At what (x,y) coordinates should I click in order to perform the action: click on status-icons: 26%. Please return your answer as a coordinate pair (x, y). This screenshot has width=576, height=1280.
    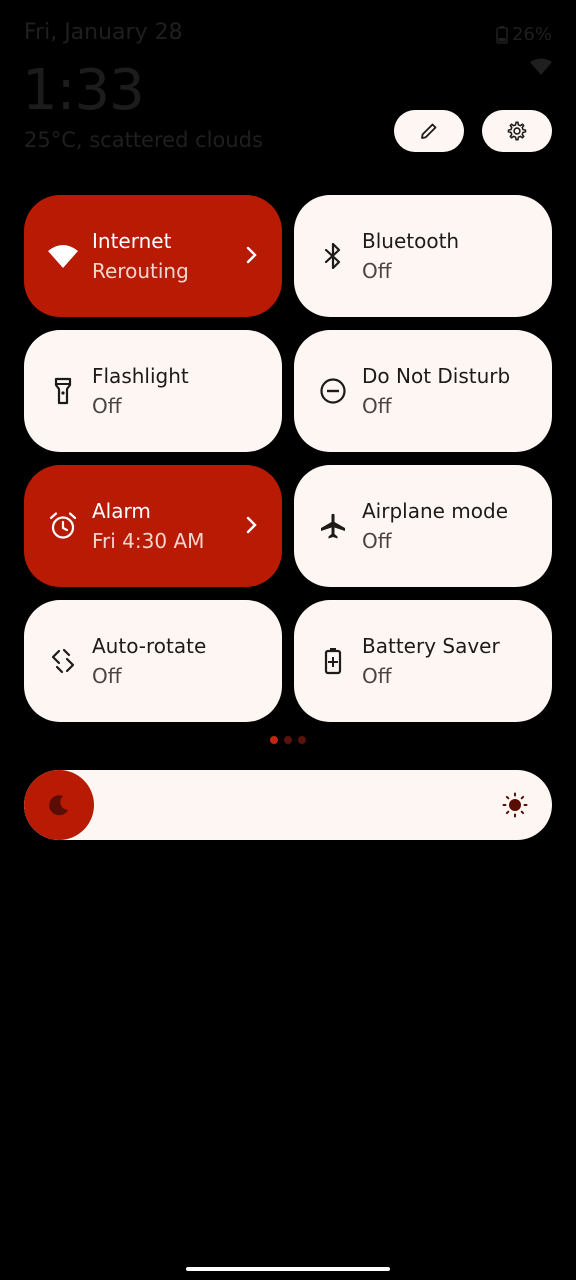
    Looking at the image, I should click on (524, 34).